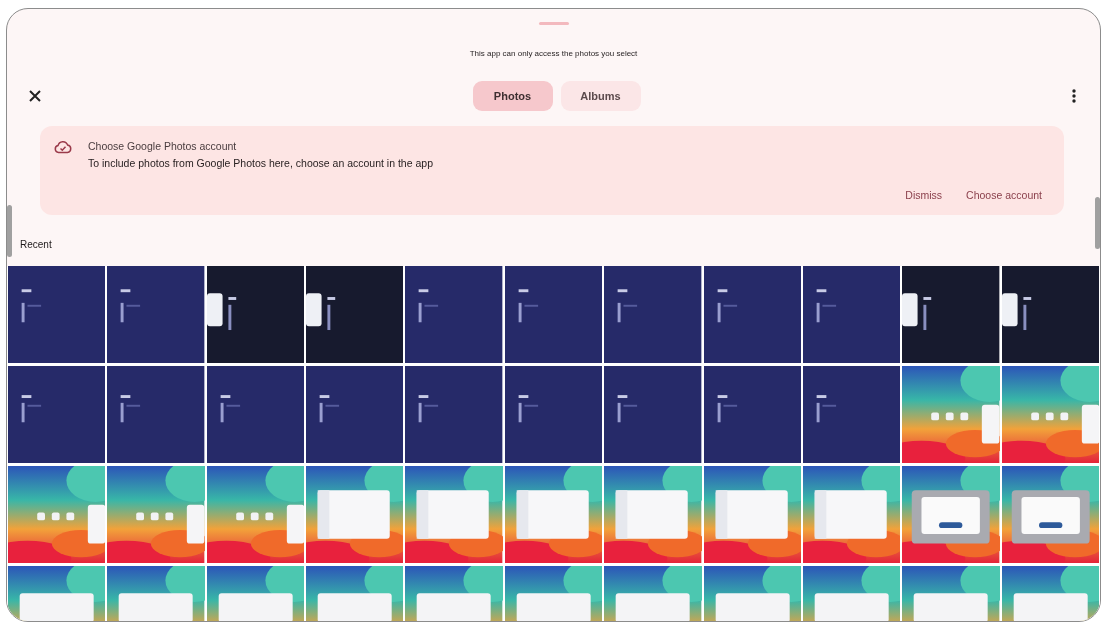 The height and width of the screenshot is (626, 1106). What do you see at coordinates (35, 96) in the screenshot?
I see `close-icon` at bounding box center [35, 96].